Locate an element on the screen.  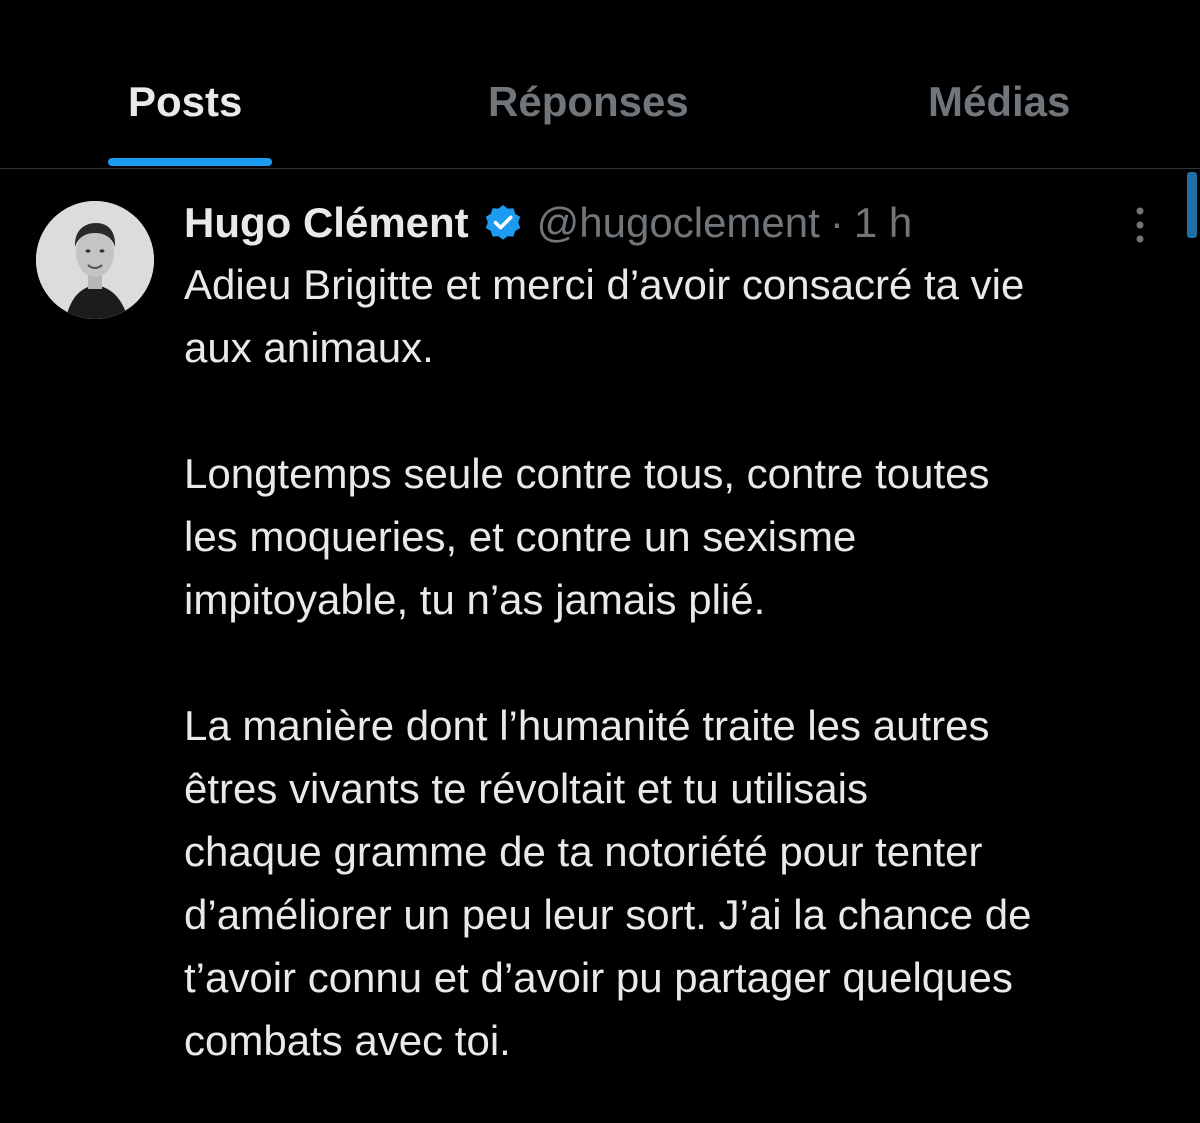
avatar is located at coordinates (95, 260).